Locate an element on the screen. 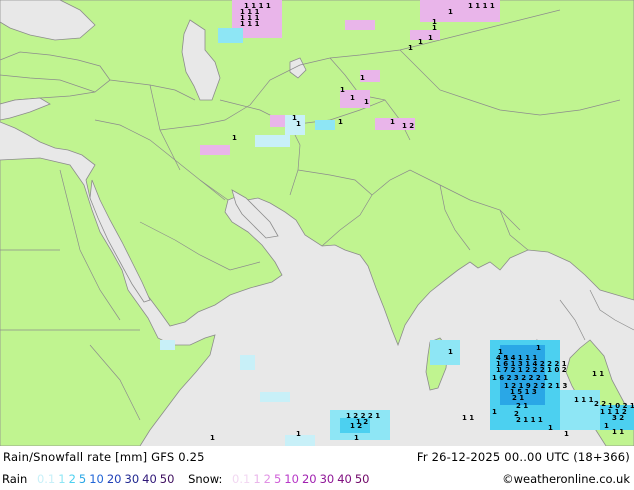 This screenshot has width=634, height=490. precip-value-label: 1 2 2 2 1 is located at coordinates (363, 416).